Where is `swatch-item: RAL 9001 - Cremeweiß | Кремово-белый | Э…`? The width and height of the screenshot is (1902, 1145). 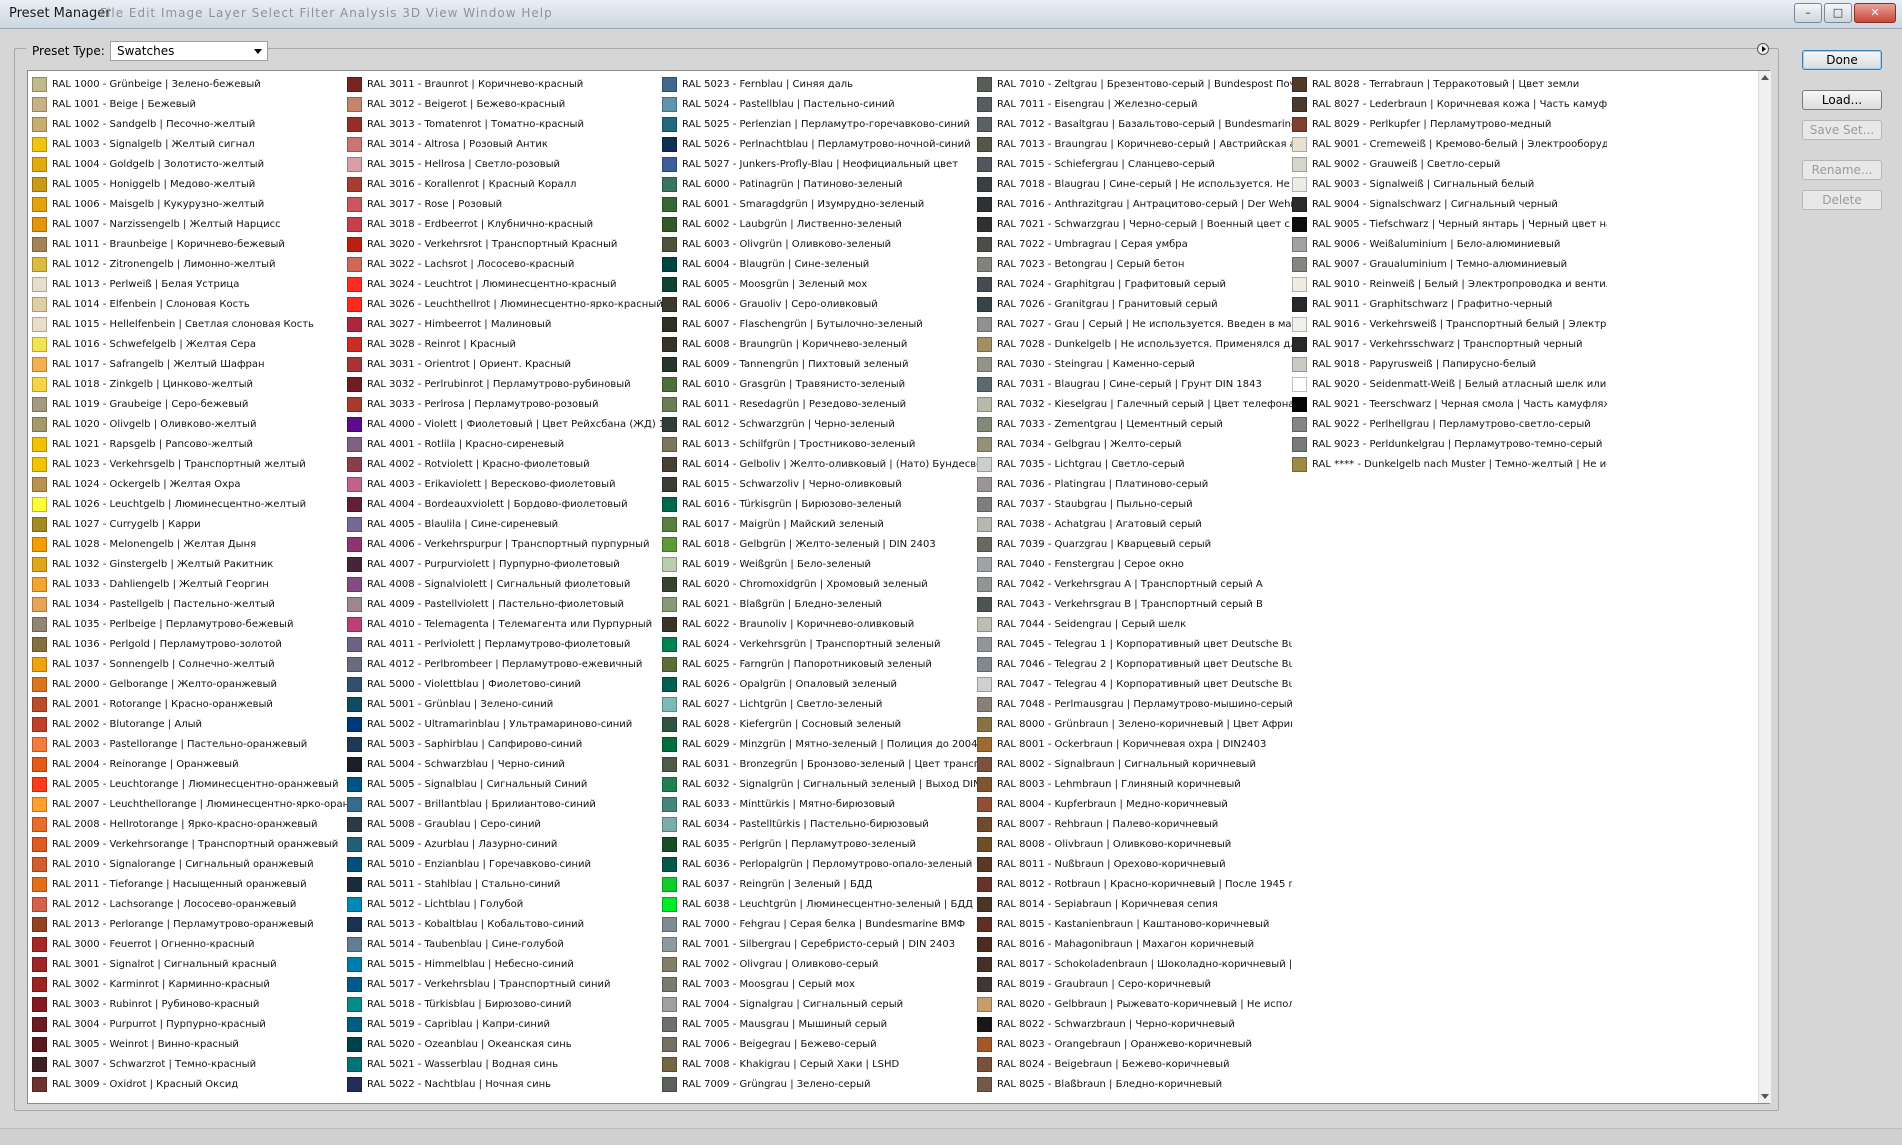
swatch-item: RAL 9001 - Cremeweiß | Кремово-белый | Э… is located at coordinates (1449, 144).